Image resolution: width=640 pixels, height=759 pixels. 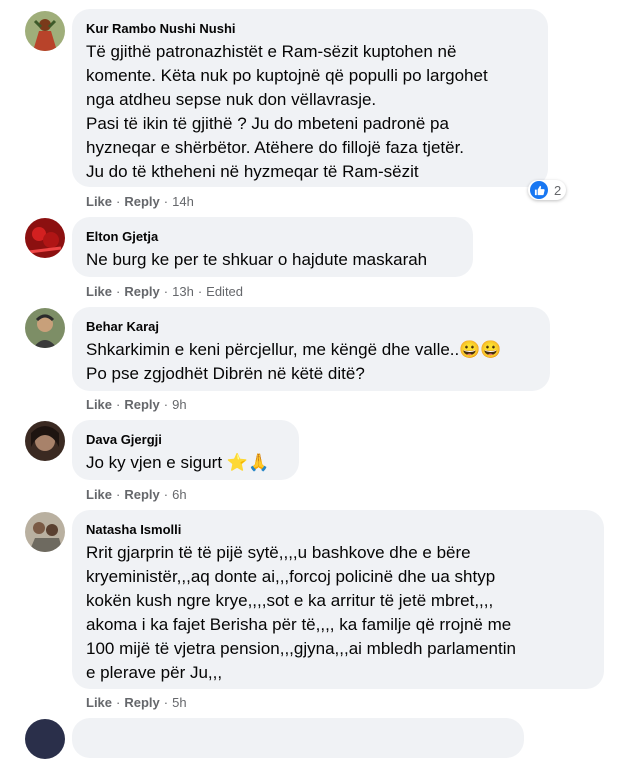 I want to click on thumbs-up-icon, so click(x=539, y=190).